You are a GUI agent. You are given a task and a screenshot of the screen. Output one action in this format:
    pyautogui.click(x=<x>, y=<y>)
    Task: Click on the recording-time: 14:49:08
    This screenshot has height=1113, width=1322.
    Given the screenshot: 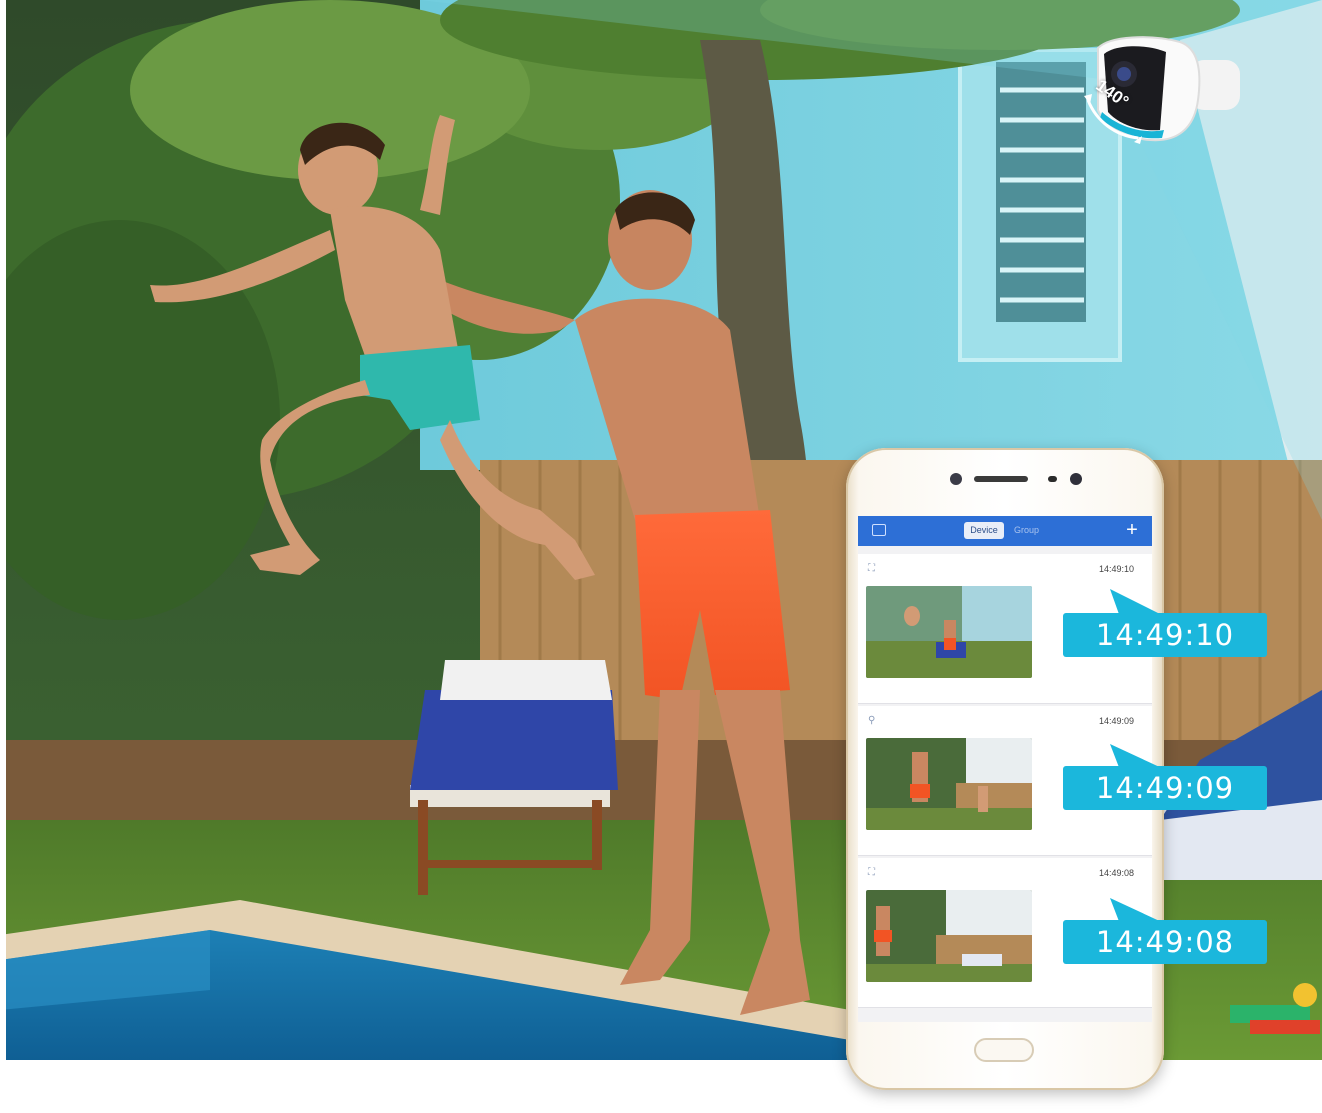 What is the action you would take?
    pyautogui.click(x=1116, y=873)
    